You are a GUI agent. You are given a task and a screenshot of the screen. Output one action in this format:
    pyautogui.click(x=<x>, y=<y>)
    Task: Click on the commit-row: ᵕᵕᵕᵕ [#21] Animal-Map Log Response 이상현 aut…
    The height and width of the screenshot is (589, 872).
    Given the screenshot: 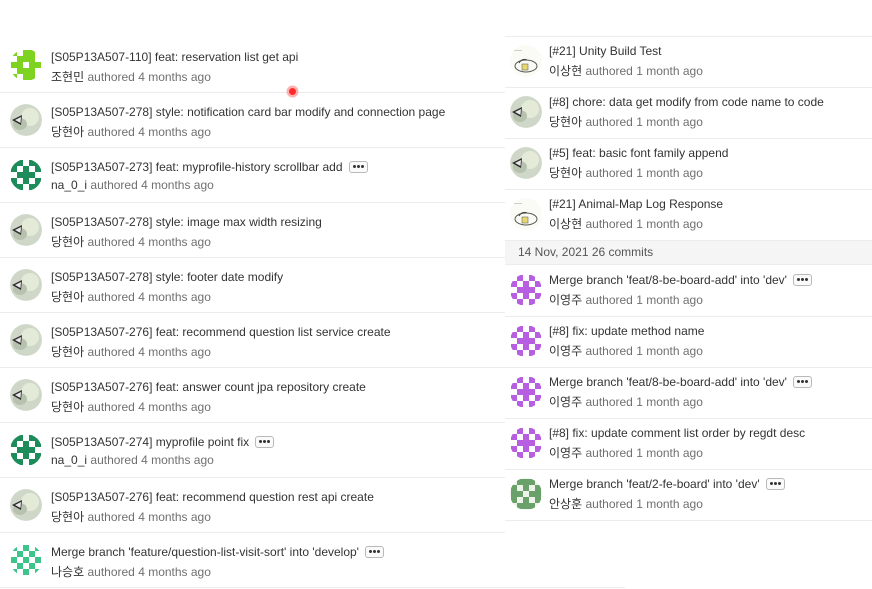 What is the action you would take?
    pyautogui.click(x=688, y=215)
    